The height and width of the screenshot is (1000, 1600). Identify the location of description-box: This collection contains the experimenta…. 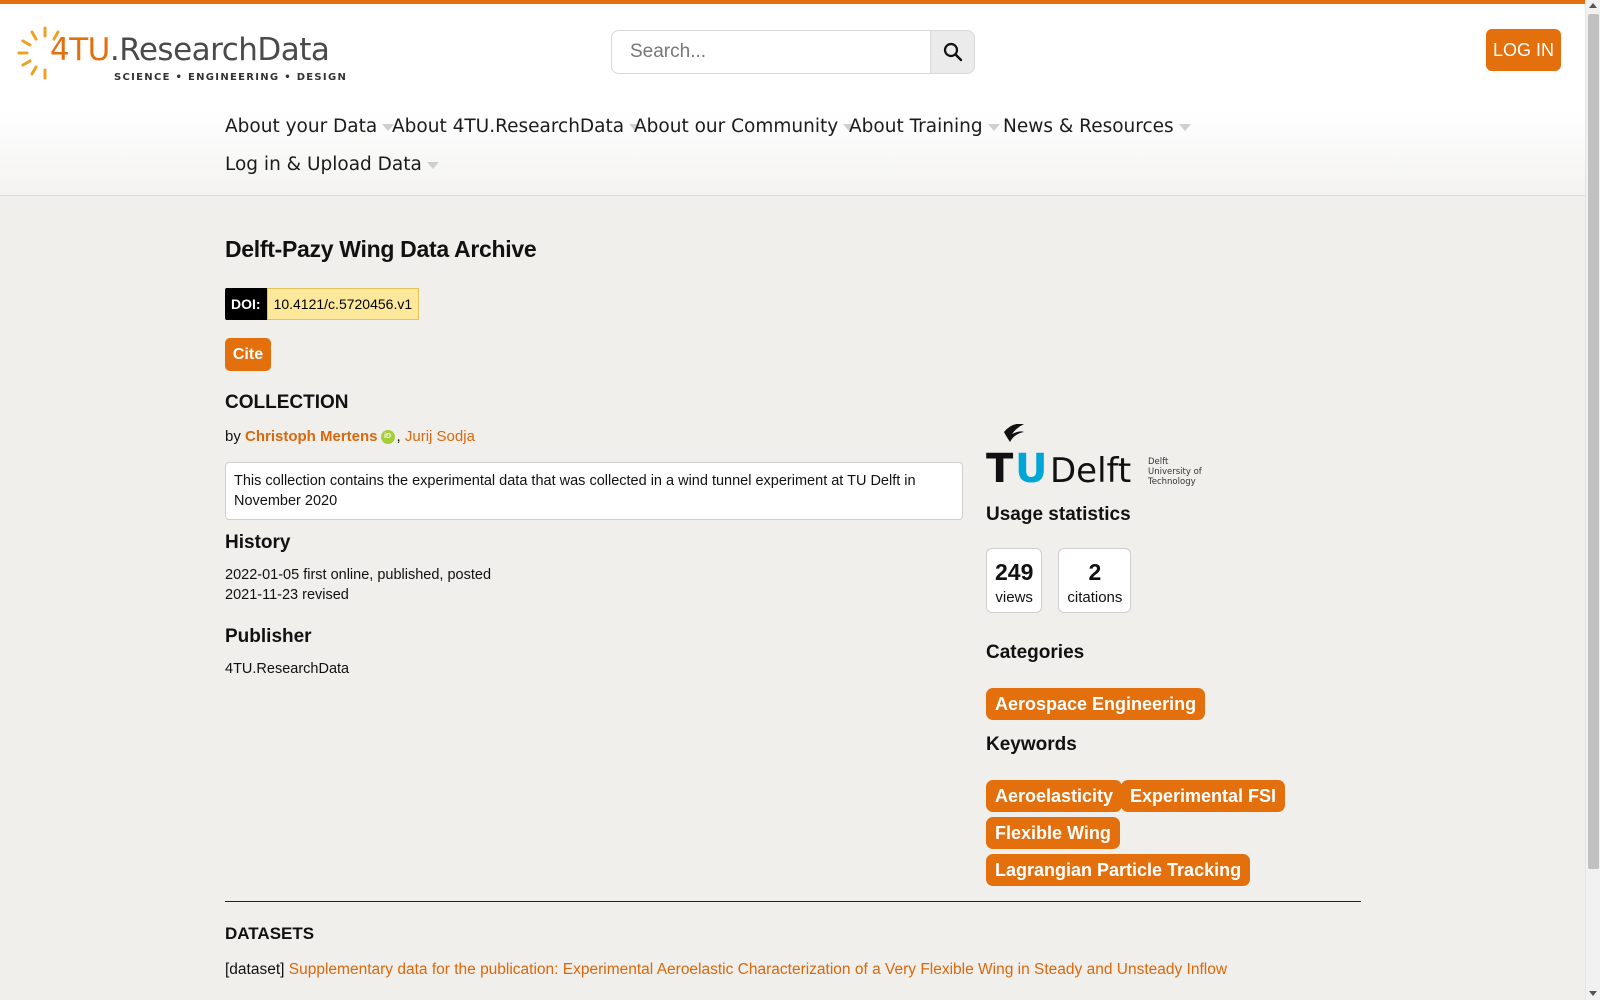
(594, 491).